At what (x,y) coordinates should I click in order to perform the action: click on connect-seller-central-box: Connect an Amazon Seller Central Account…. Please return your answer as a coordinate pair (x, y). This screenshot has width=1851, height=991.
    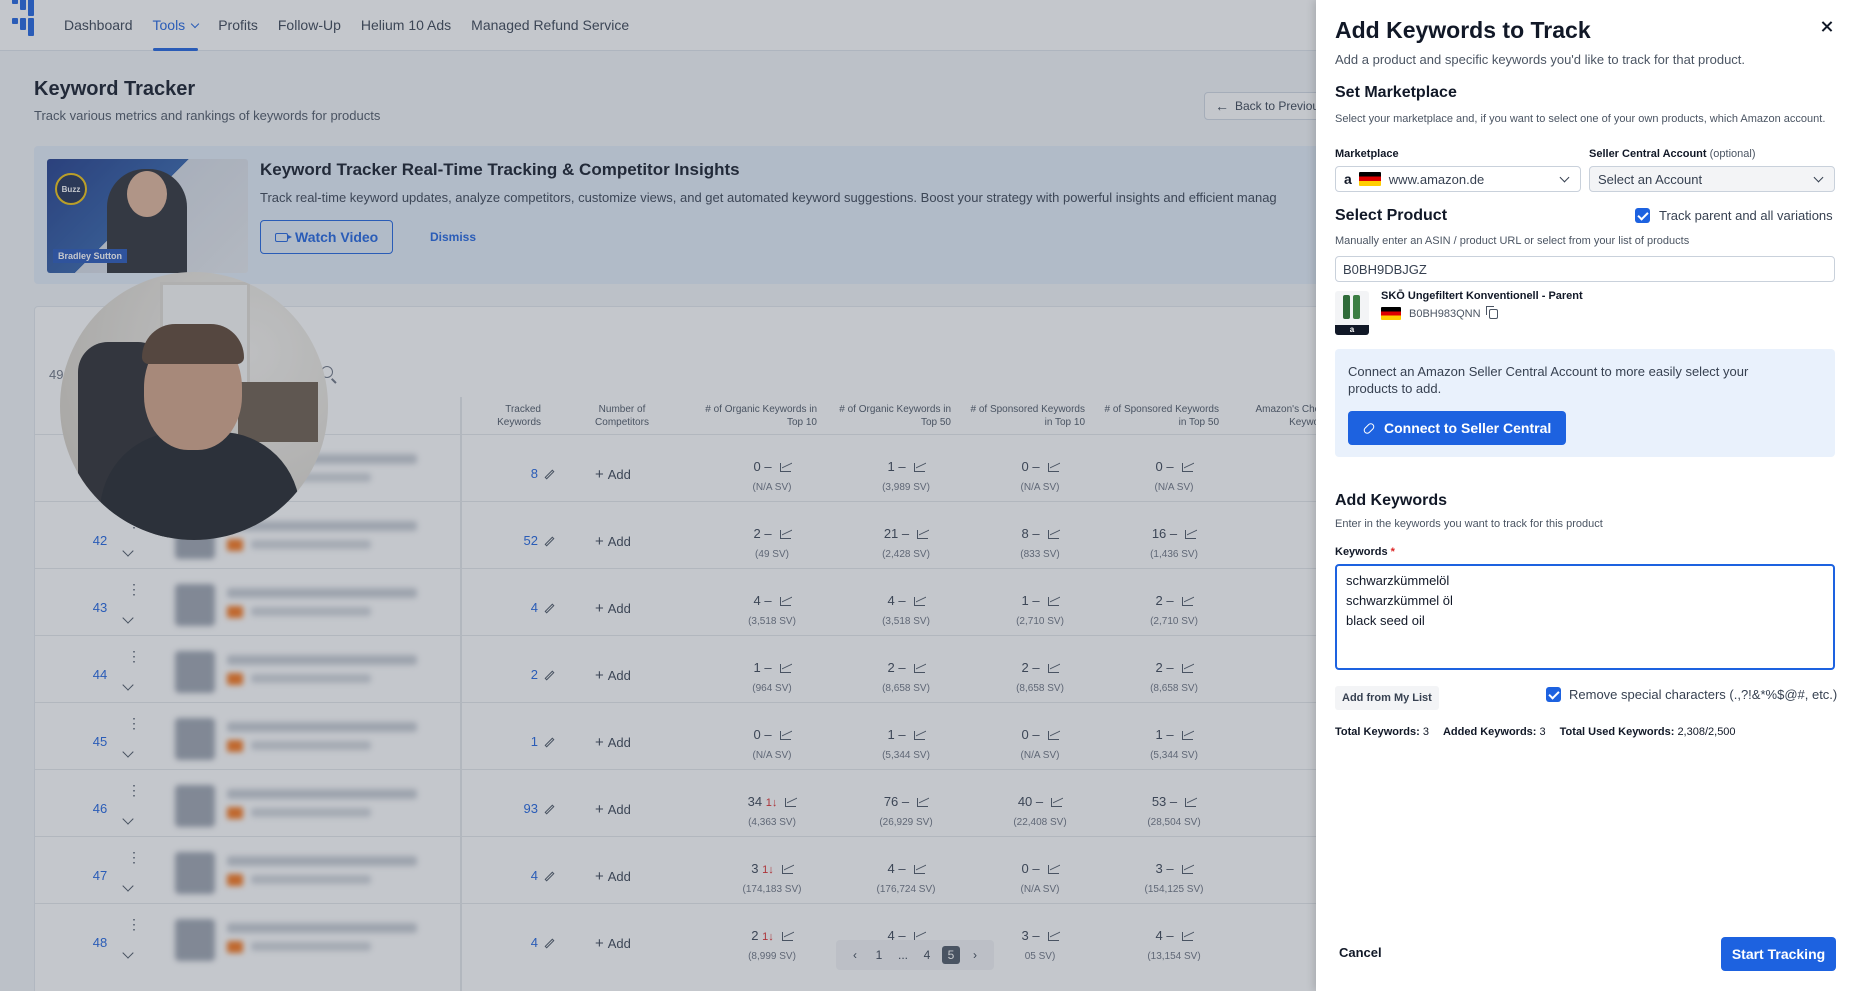
    Looking at the image, I should click on (1585, 403).